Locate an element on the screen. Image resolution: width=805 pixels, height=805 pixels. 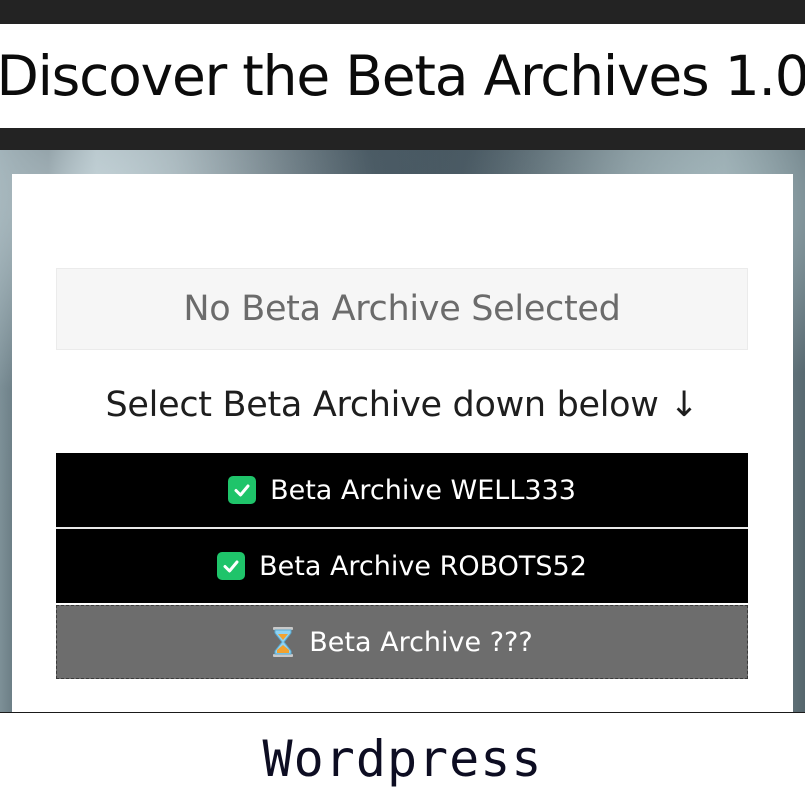
footer-banner: Wordpress is located at coordinates (402, 758).